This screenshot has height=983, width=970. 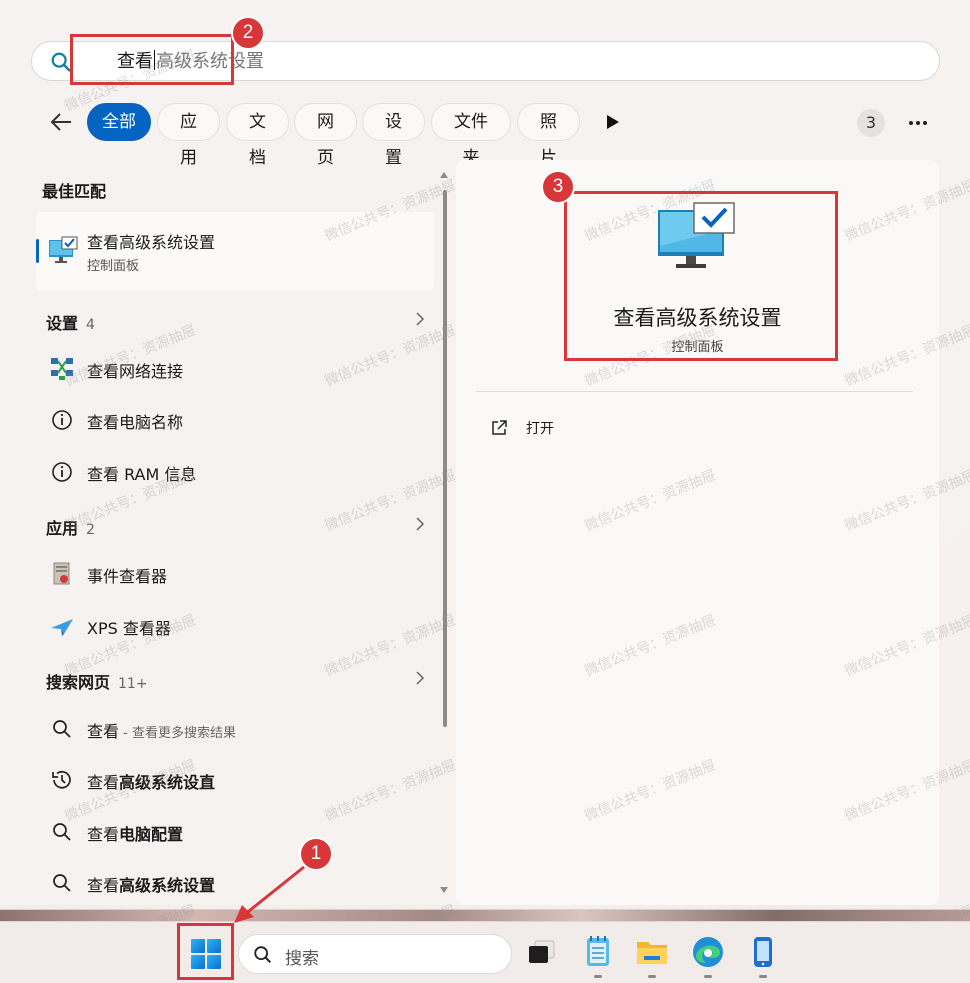 I want to click on scrollbar-thumb, so click(x=445, y=458).